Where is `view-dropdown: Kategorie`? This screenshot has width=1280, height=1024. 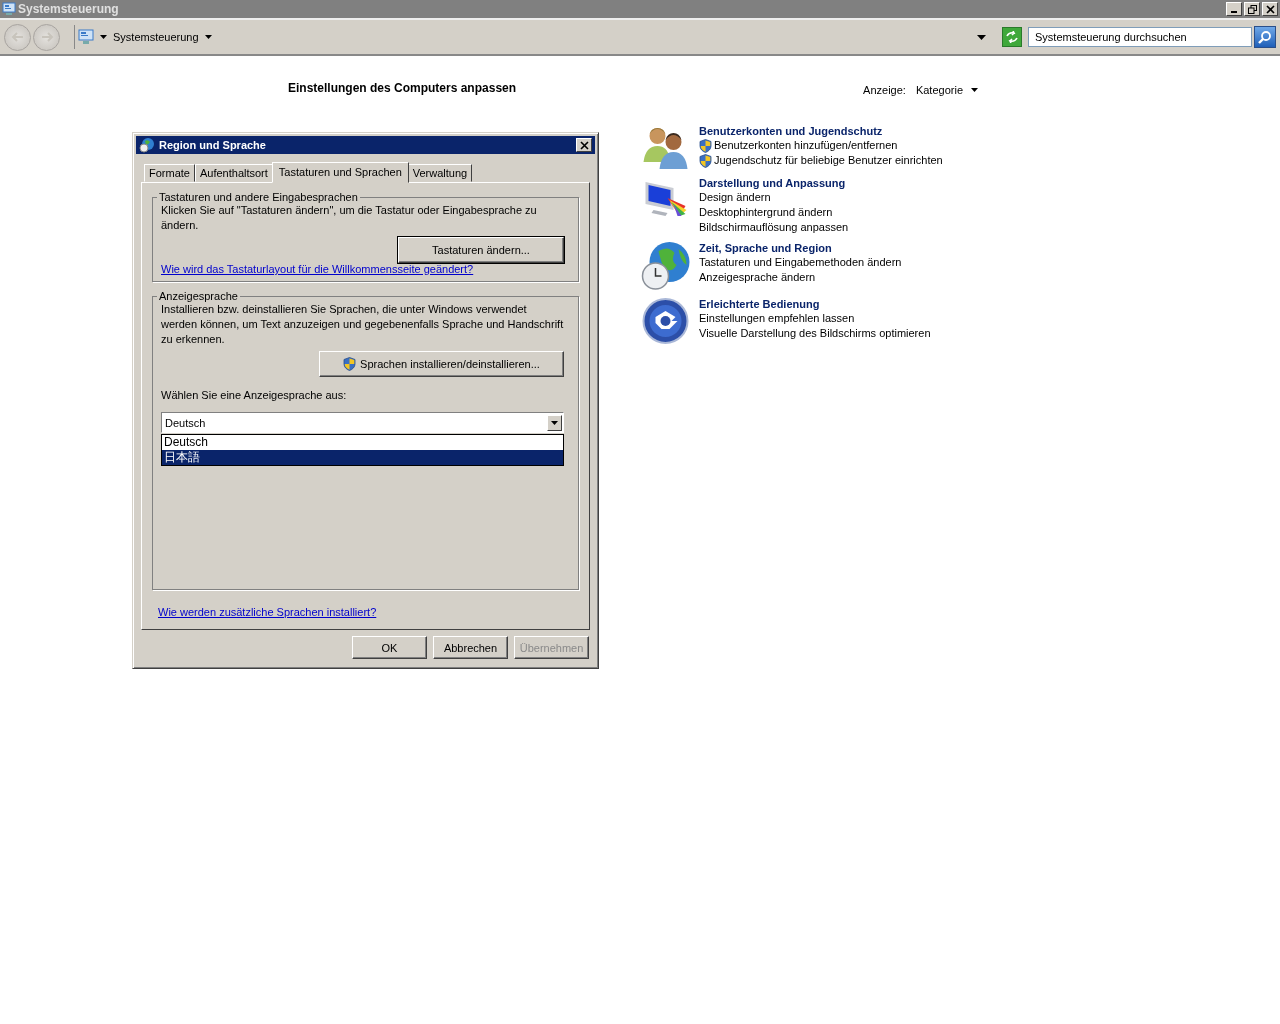 view-dropdown: Kategorie is located at coordinates (946, 90).